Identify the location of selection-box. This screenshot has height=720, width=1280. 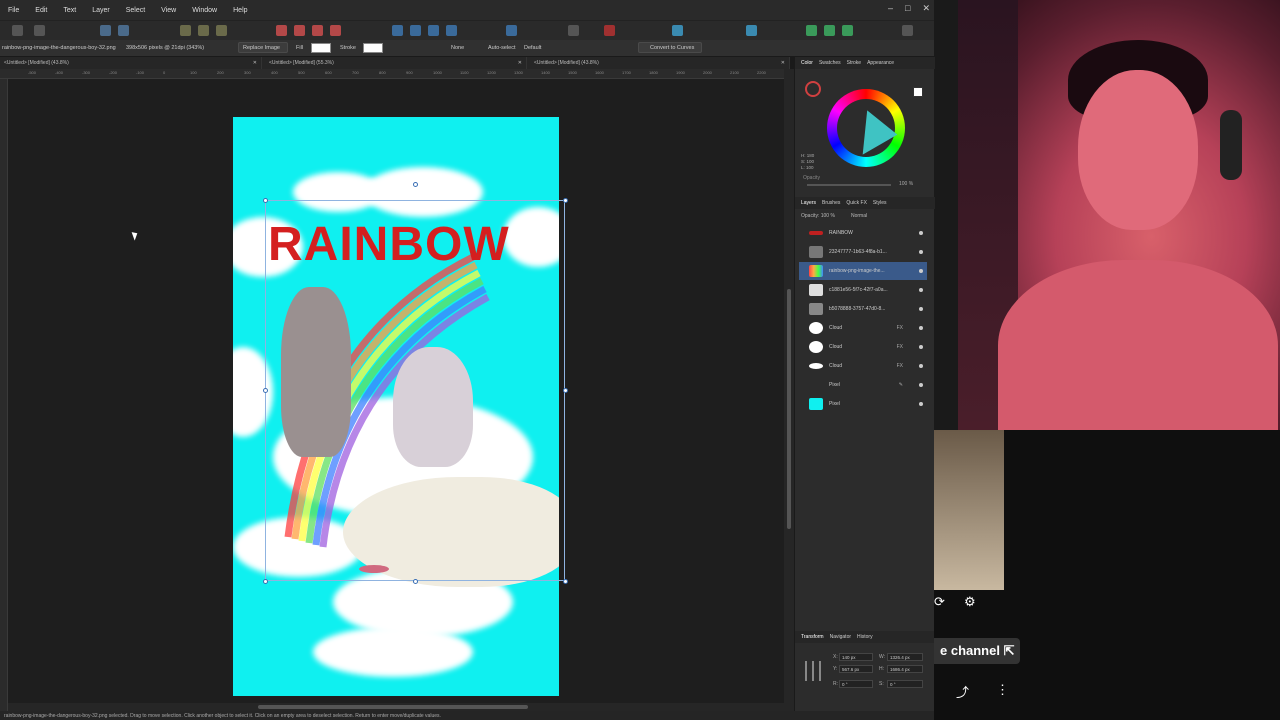
(415, 390).